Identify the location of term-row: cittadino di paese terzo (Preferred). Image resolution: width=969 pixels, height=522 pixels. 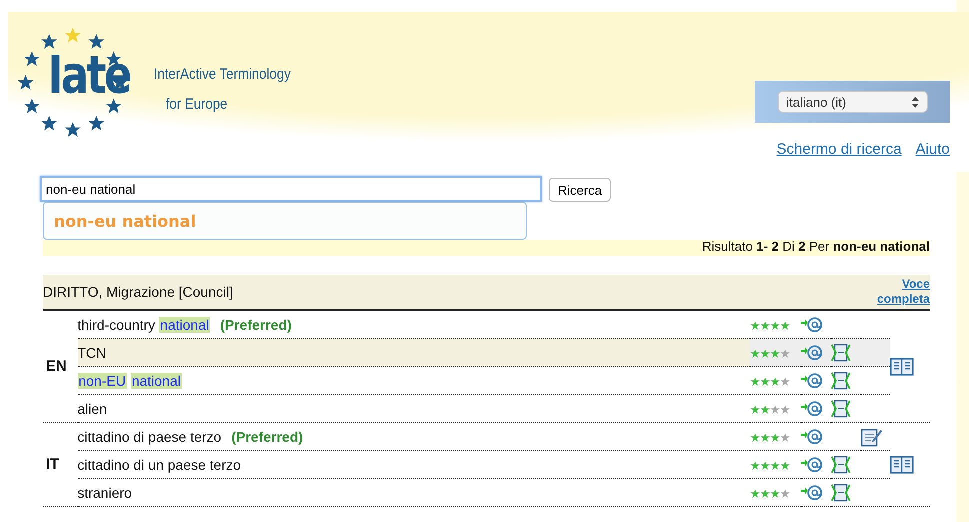
(414, 436).